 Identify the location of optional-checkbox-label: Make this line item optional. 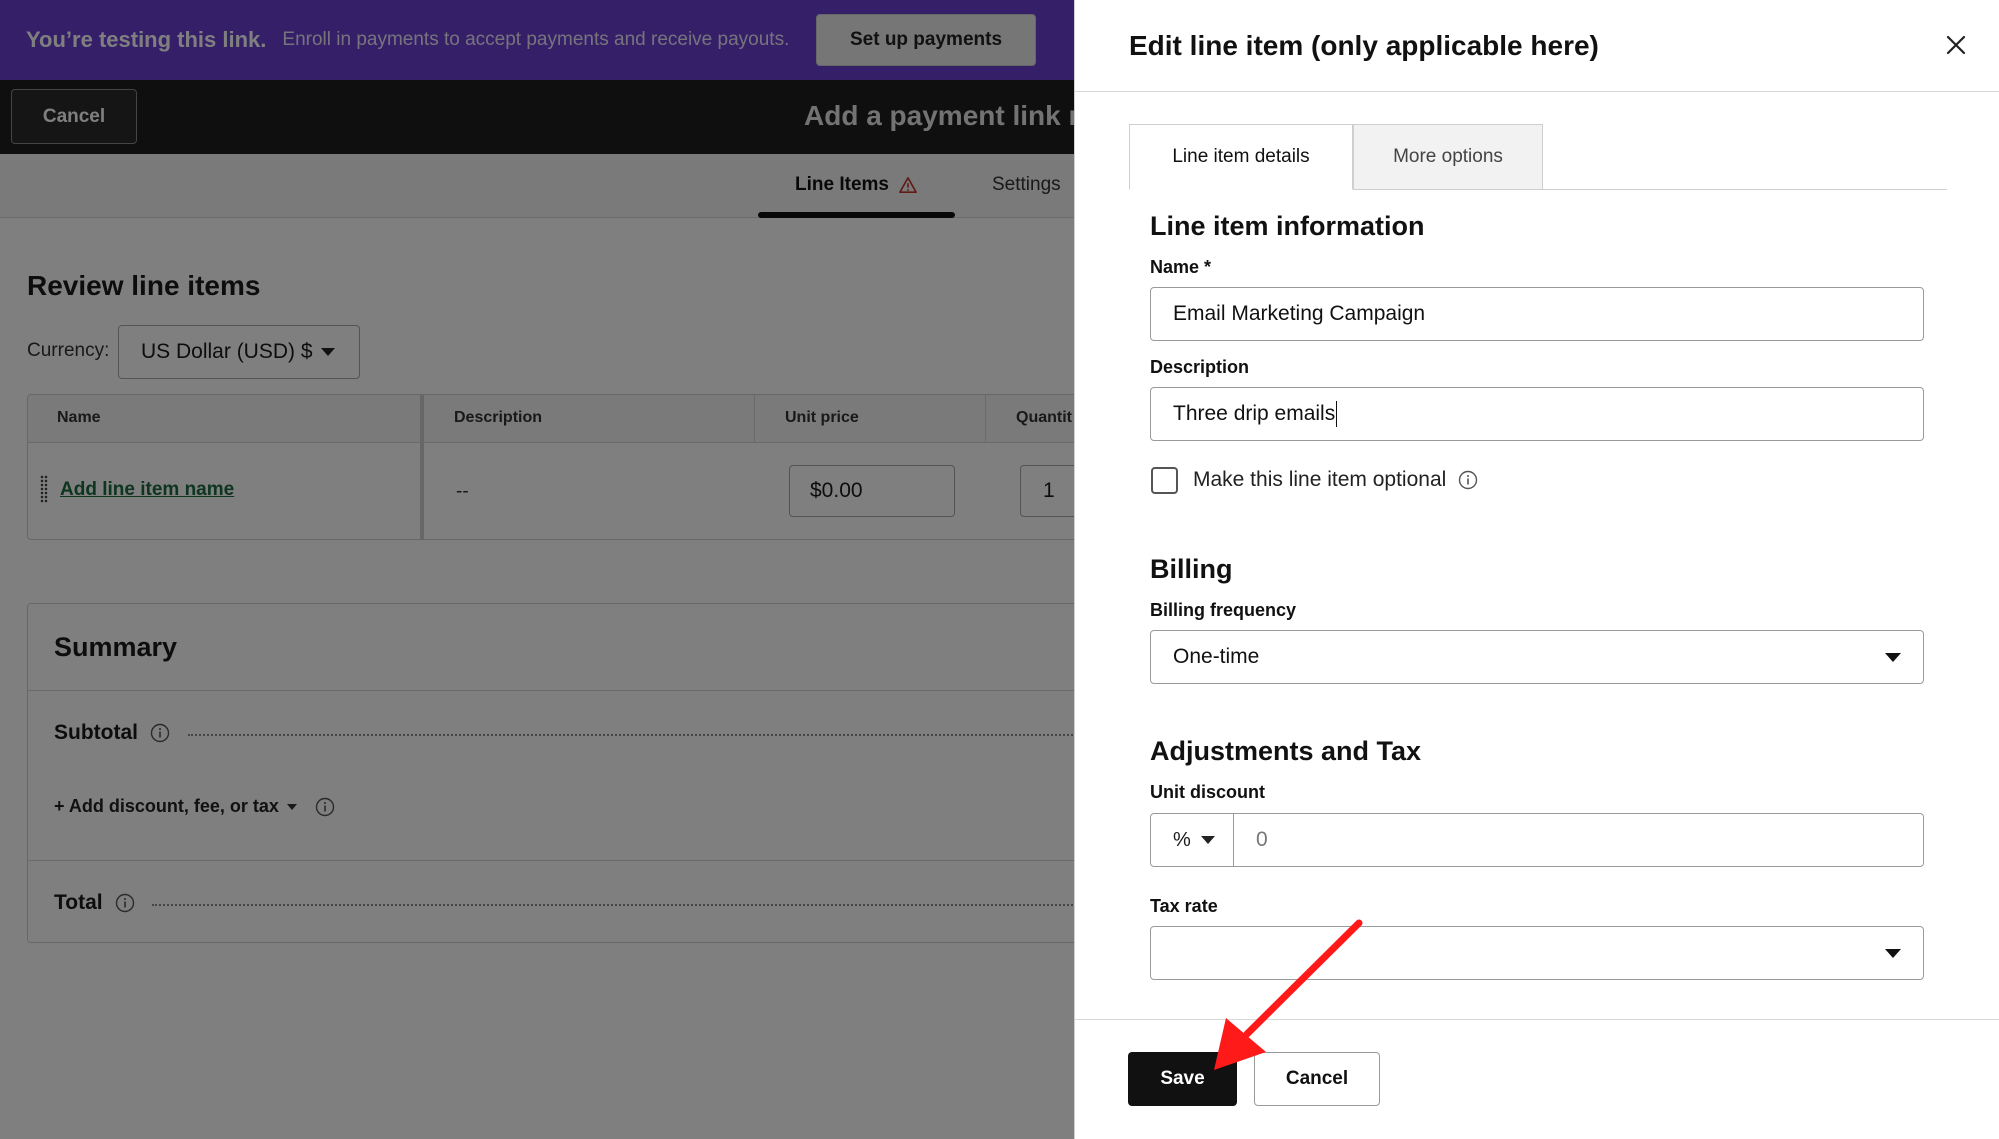
(1335, 480).